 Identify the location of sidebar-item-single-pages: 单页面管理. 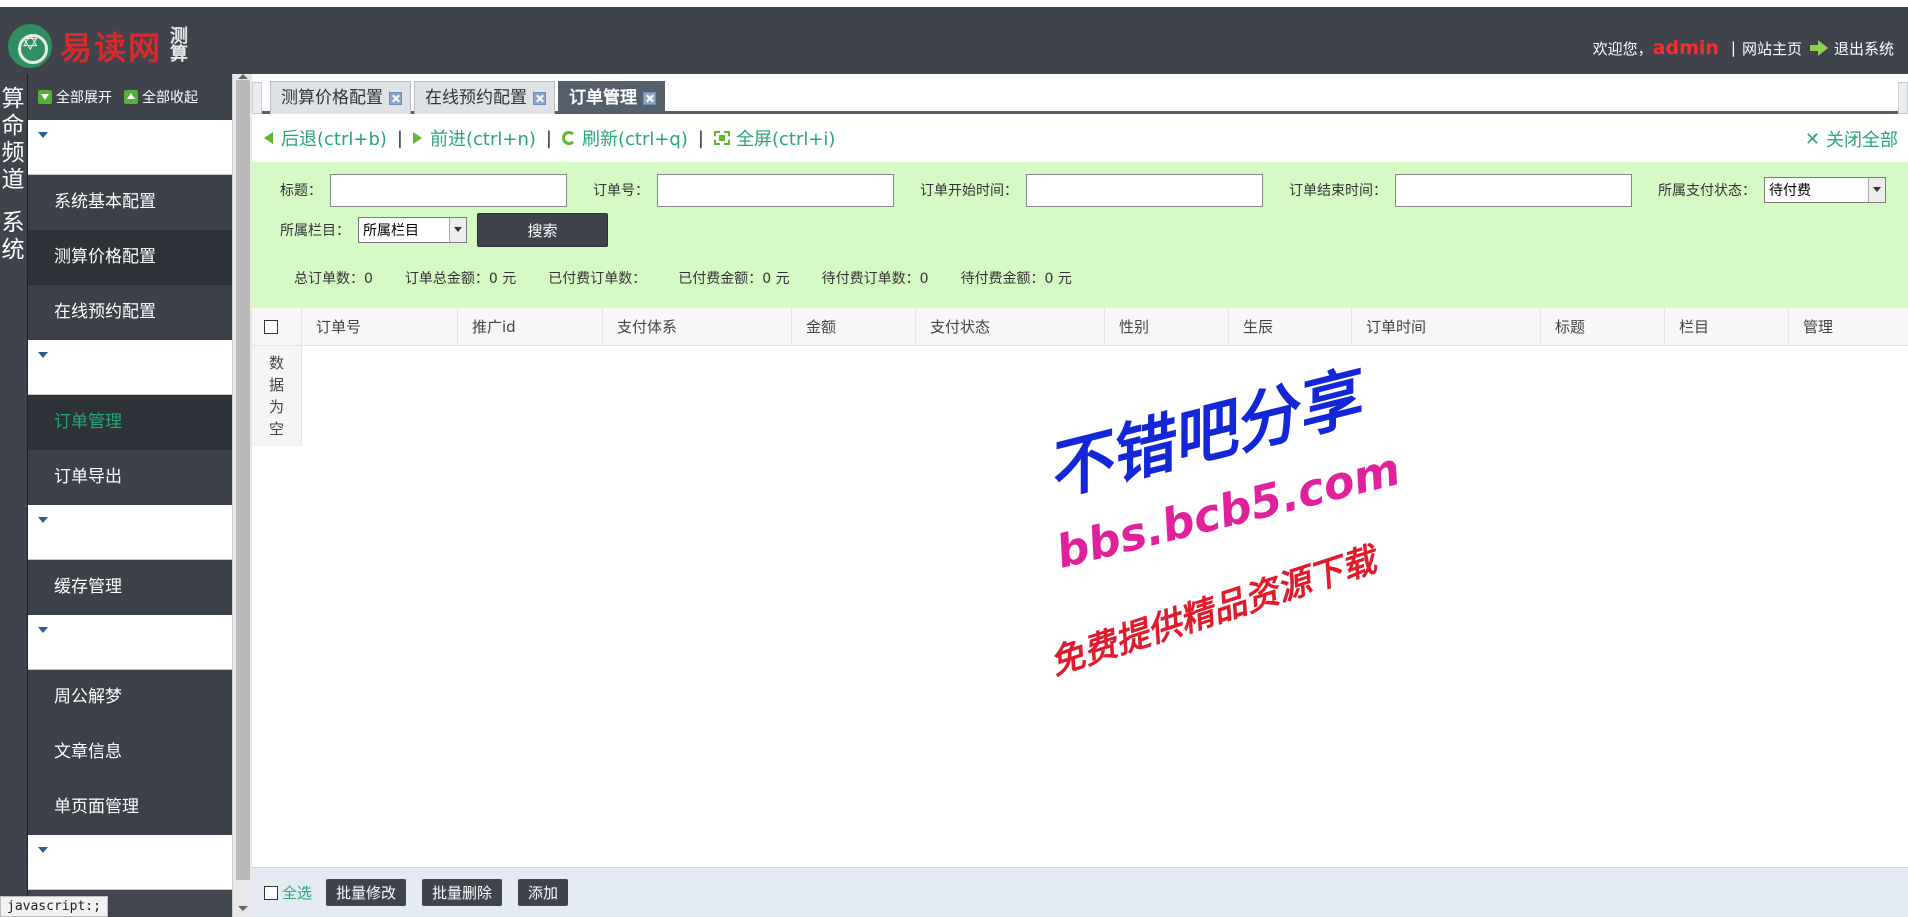
(130, 807).